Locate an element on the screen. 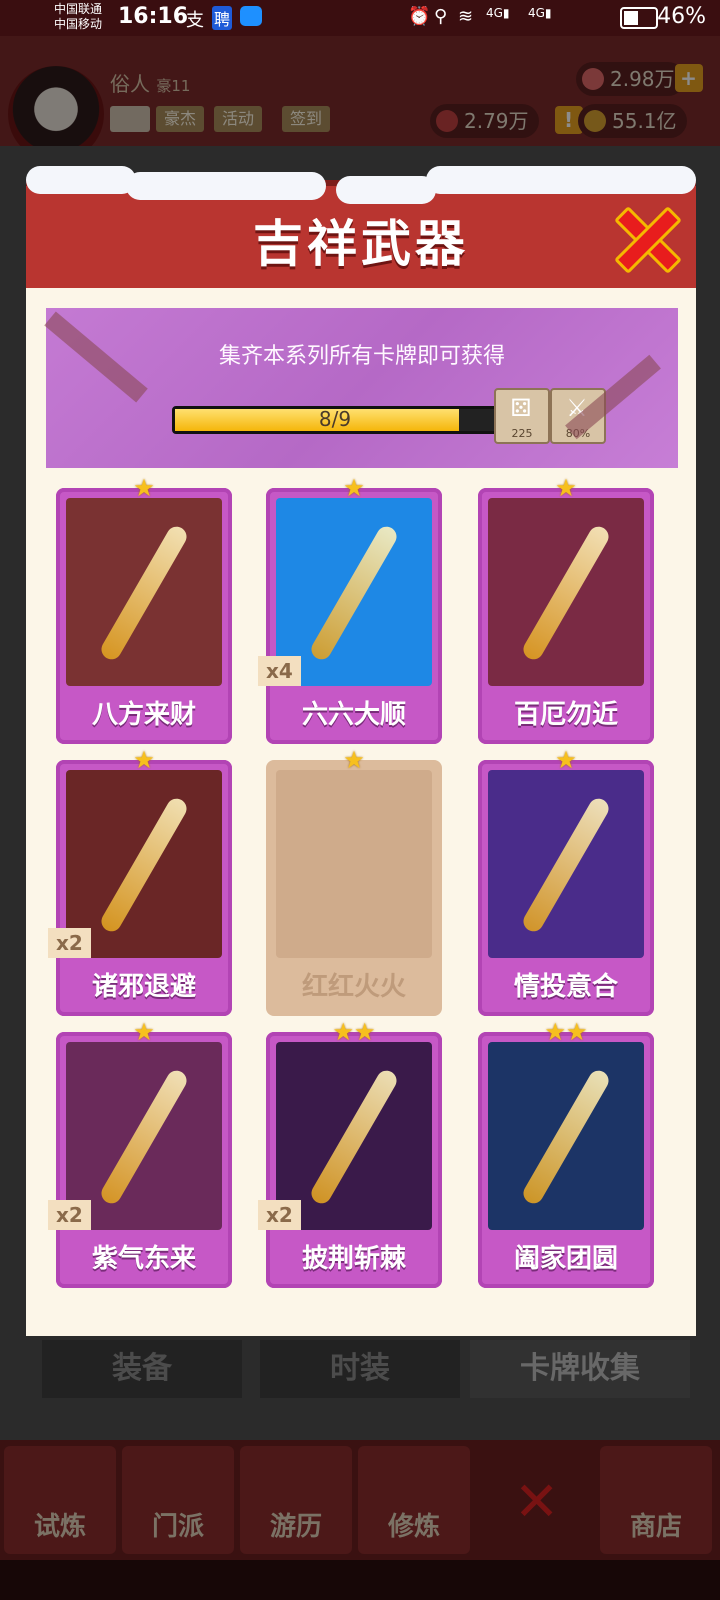 The width and height of the screenshot is (720, 1600). battery-percent: 46% is located at coordinates (681, 16).